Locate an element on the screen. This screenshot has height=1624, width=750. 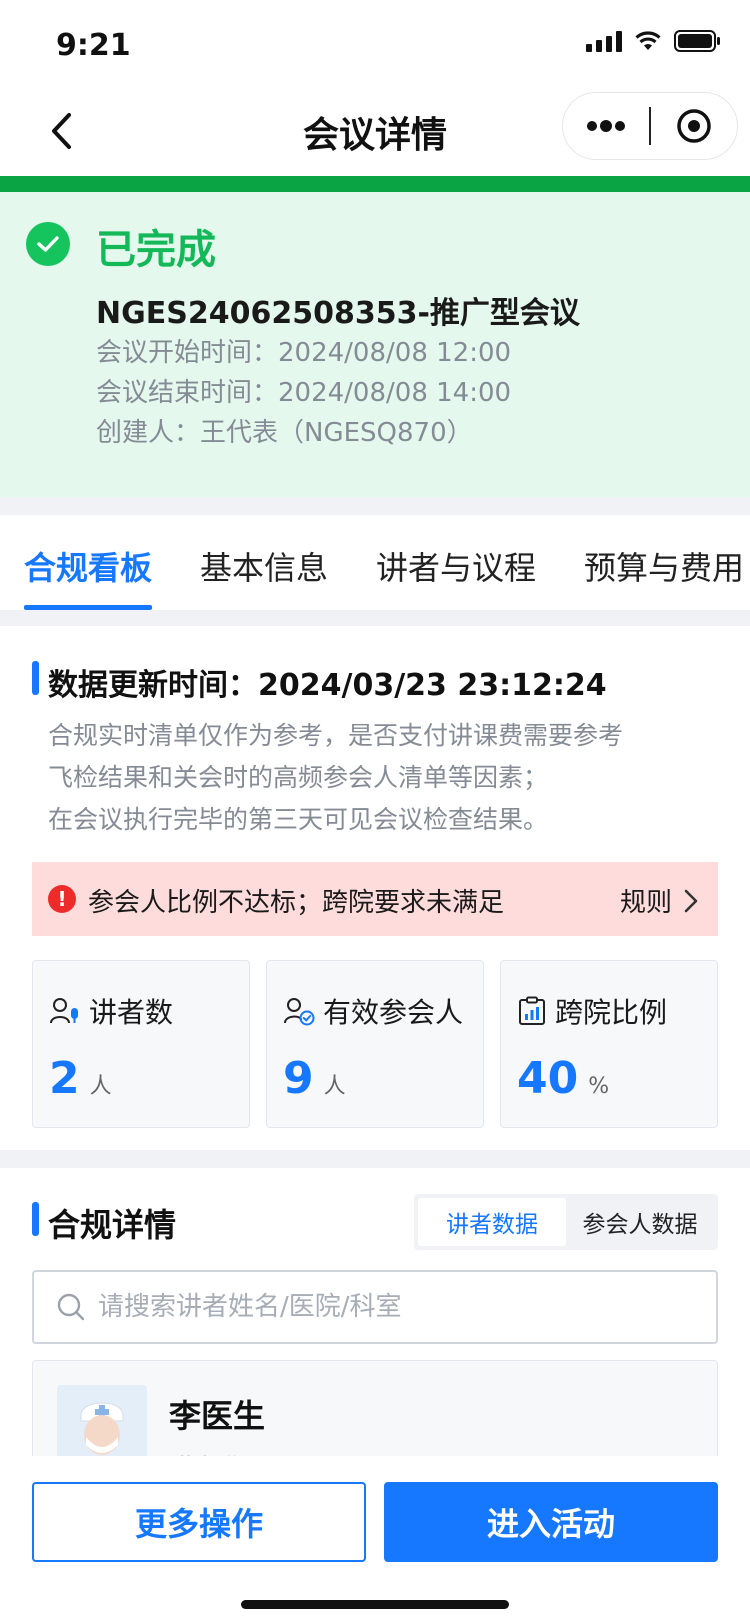
verified-user-icon is located at coordinates (299, 1012).